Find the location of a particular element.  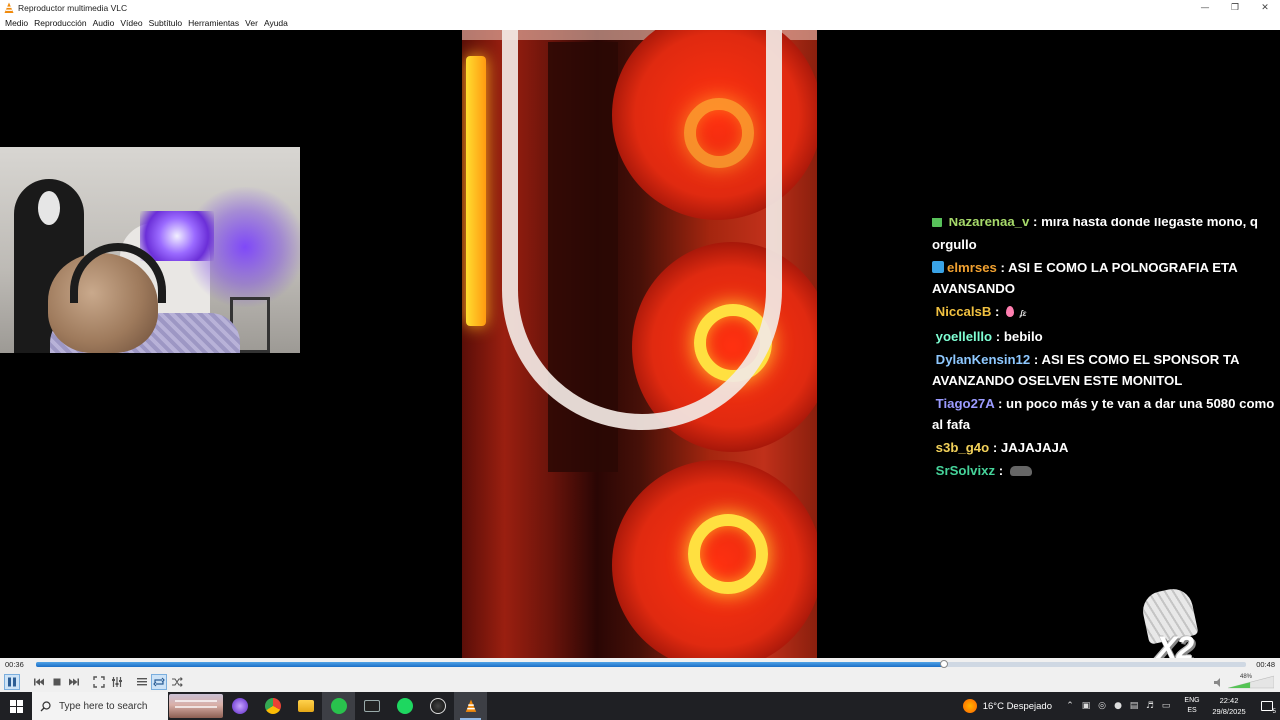

loop-button is located at coordinates (159, 682).